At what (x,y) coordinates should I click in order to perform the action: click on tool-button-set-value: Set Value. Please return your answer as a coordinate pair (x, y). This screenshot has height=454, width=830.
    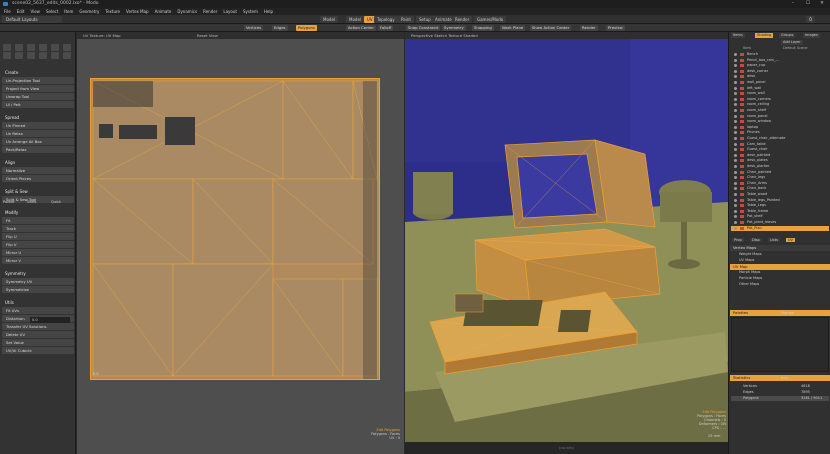
    Looking at the image, I should click on (38, 342).